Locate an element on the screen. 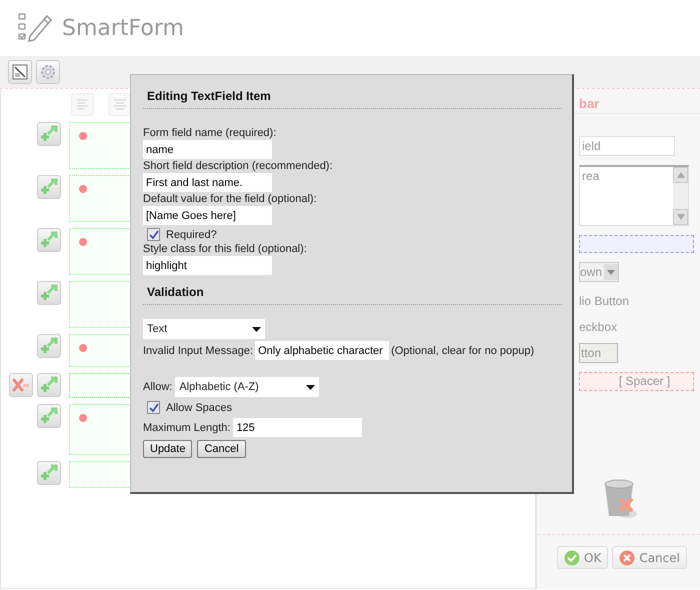  max-length-input: 125 is located at coordinates (297, 427).